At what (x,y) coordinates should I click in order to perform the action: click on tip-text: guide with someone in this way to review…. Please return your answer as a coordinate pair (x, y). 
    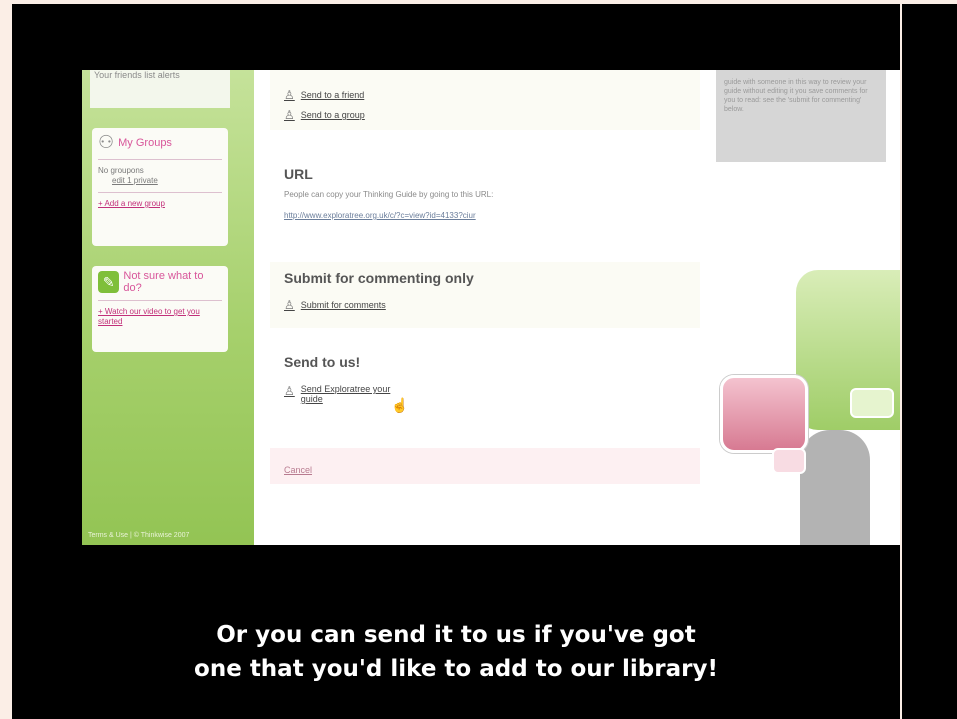
    Looking at the image, I should click on (796, 96).